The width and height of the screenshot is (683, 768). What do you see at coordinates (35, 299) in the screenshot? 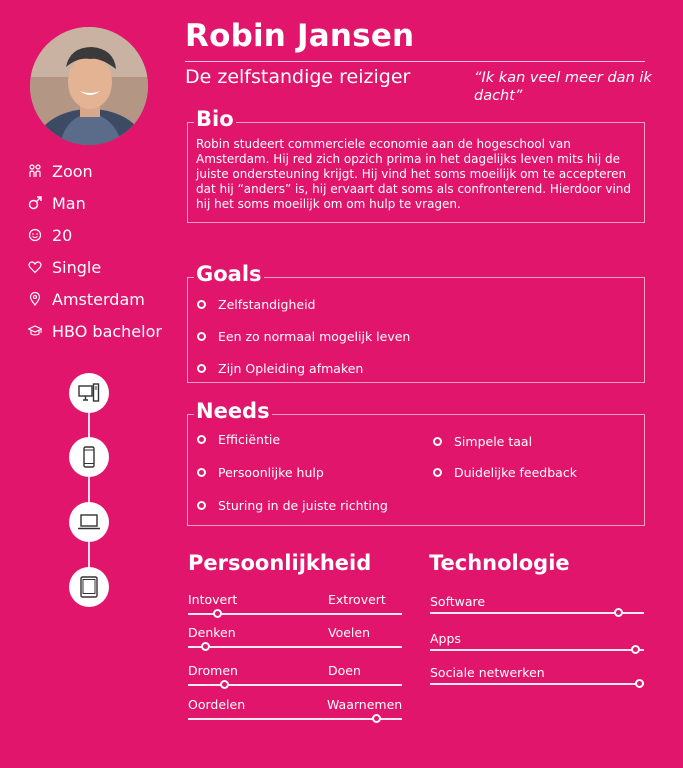
I see `location-pin-icon` at bounding box center [35, 299].